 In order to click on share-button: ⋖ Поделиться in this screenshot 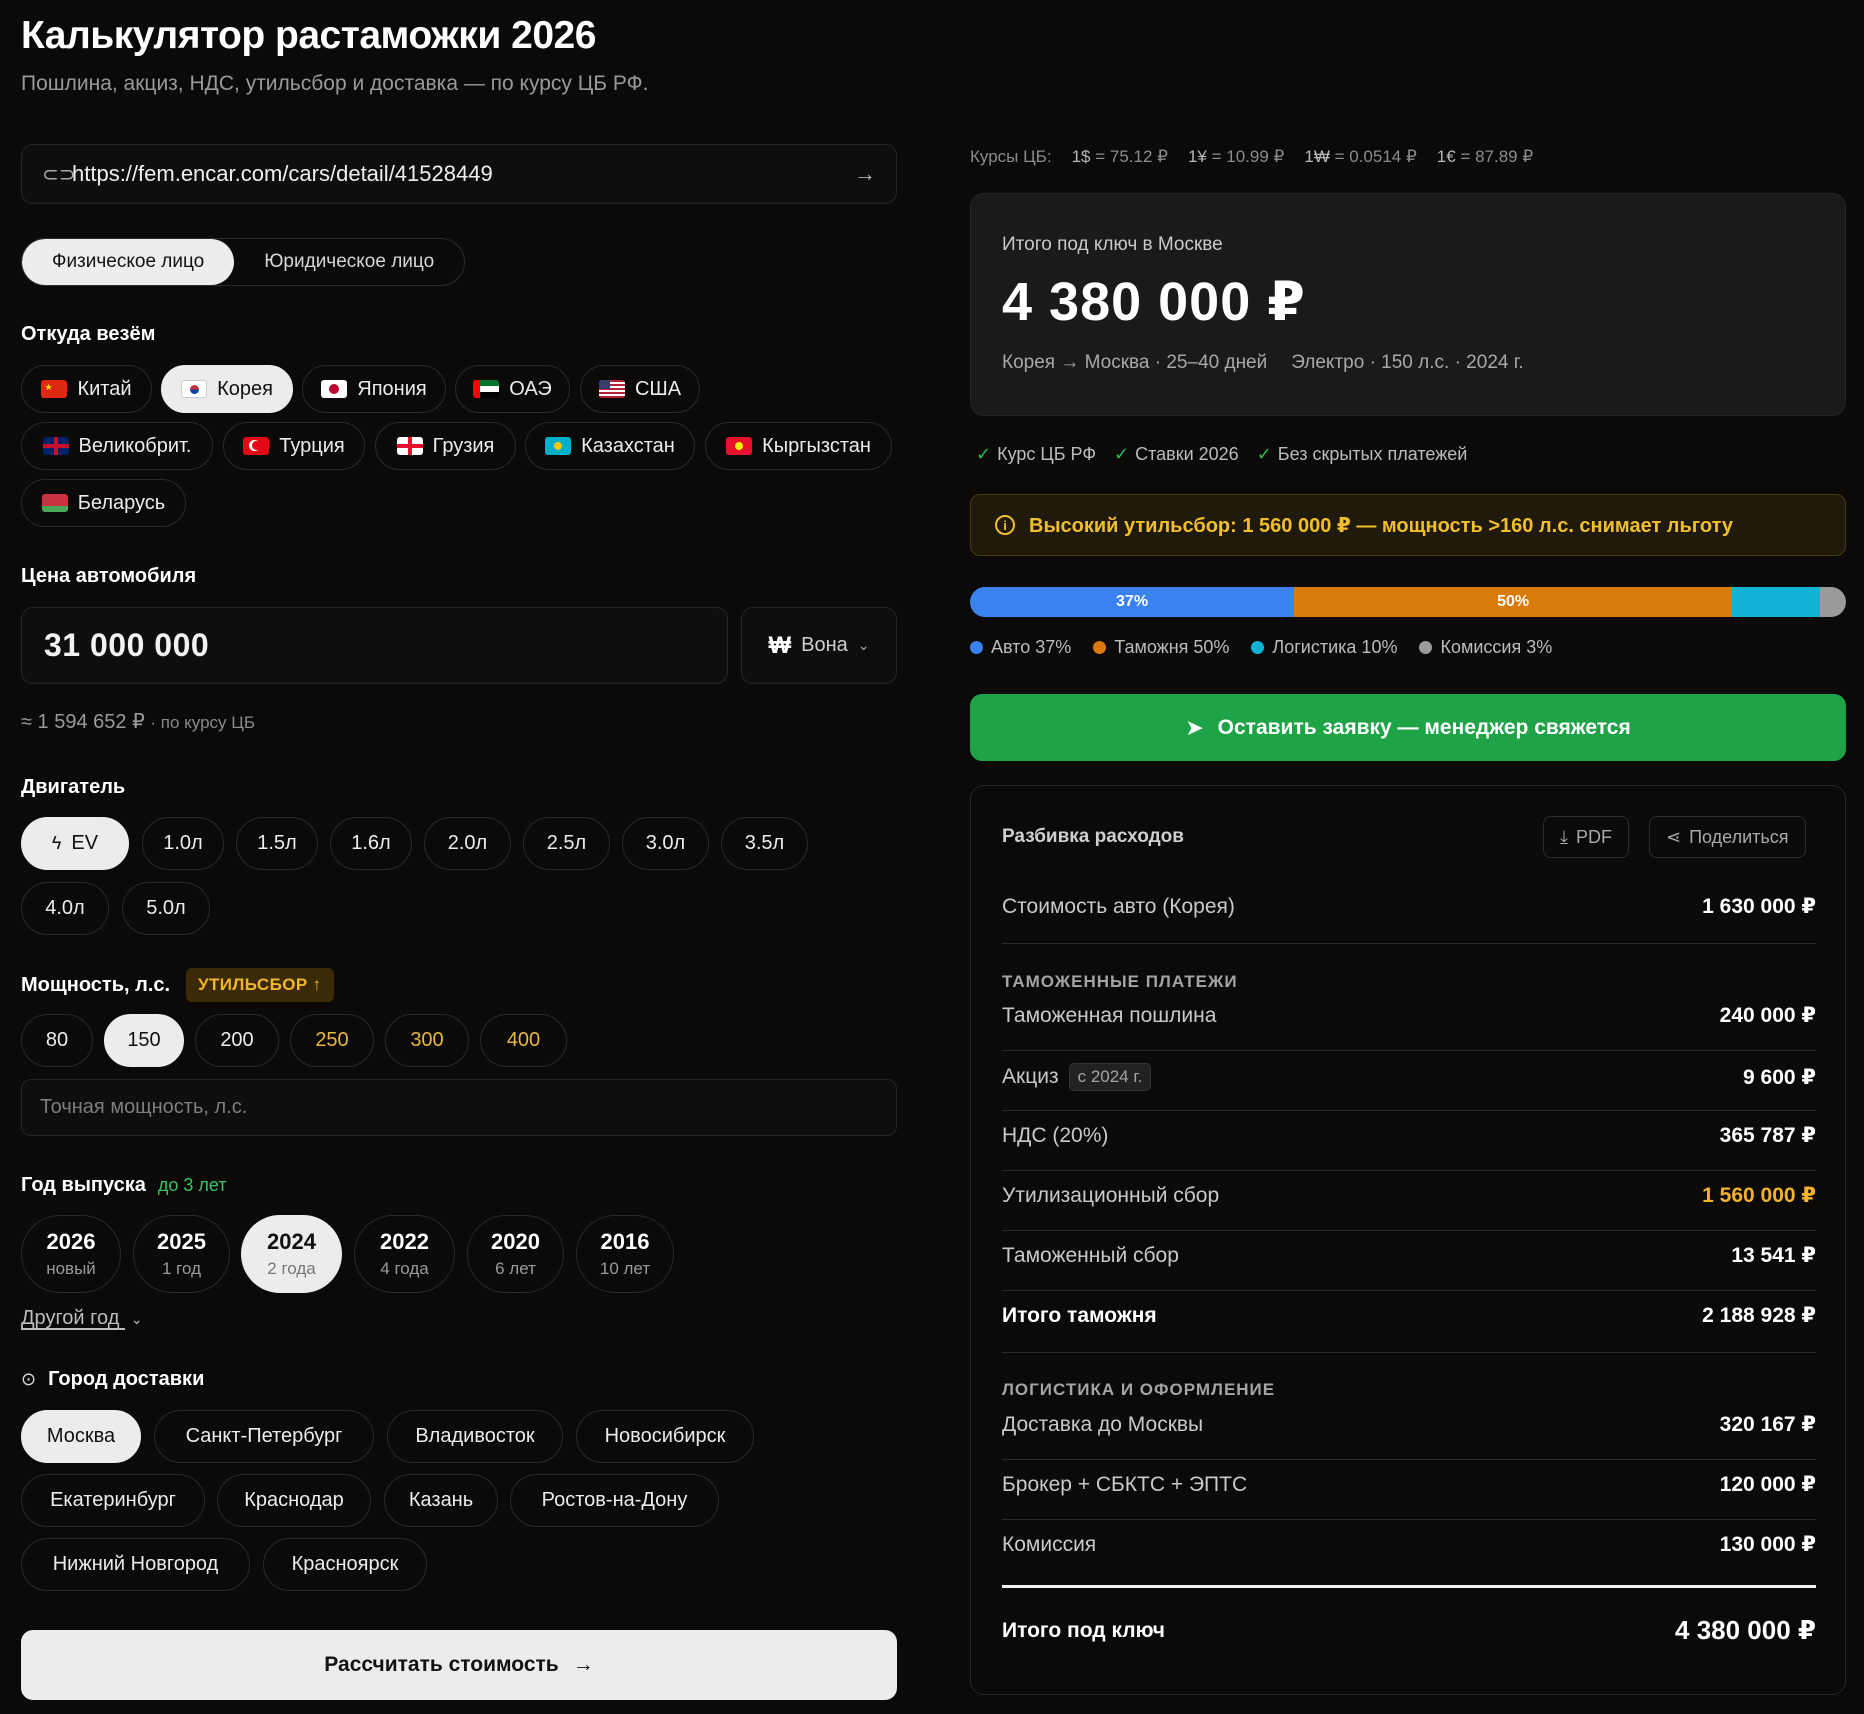, I will do `click(1727, 837)`.